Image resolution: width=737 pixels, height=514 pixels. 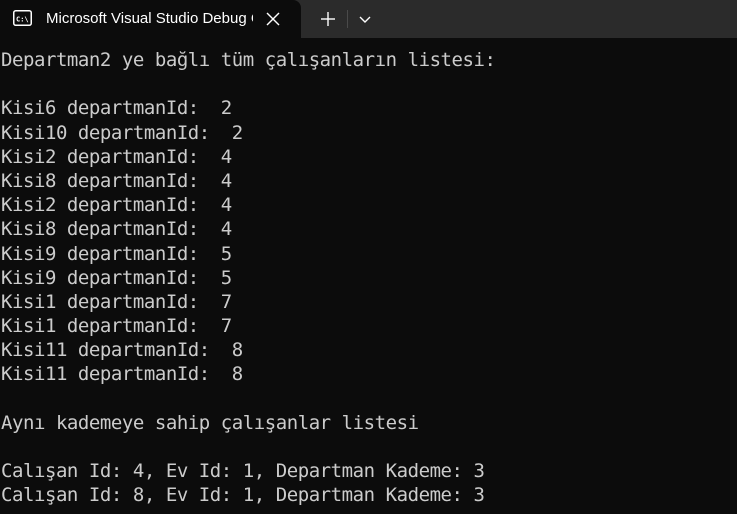 I want to click on svg-text: C:\, so click(x=22, y=20).